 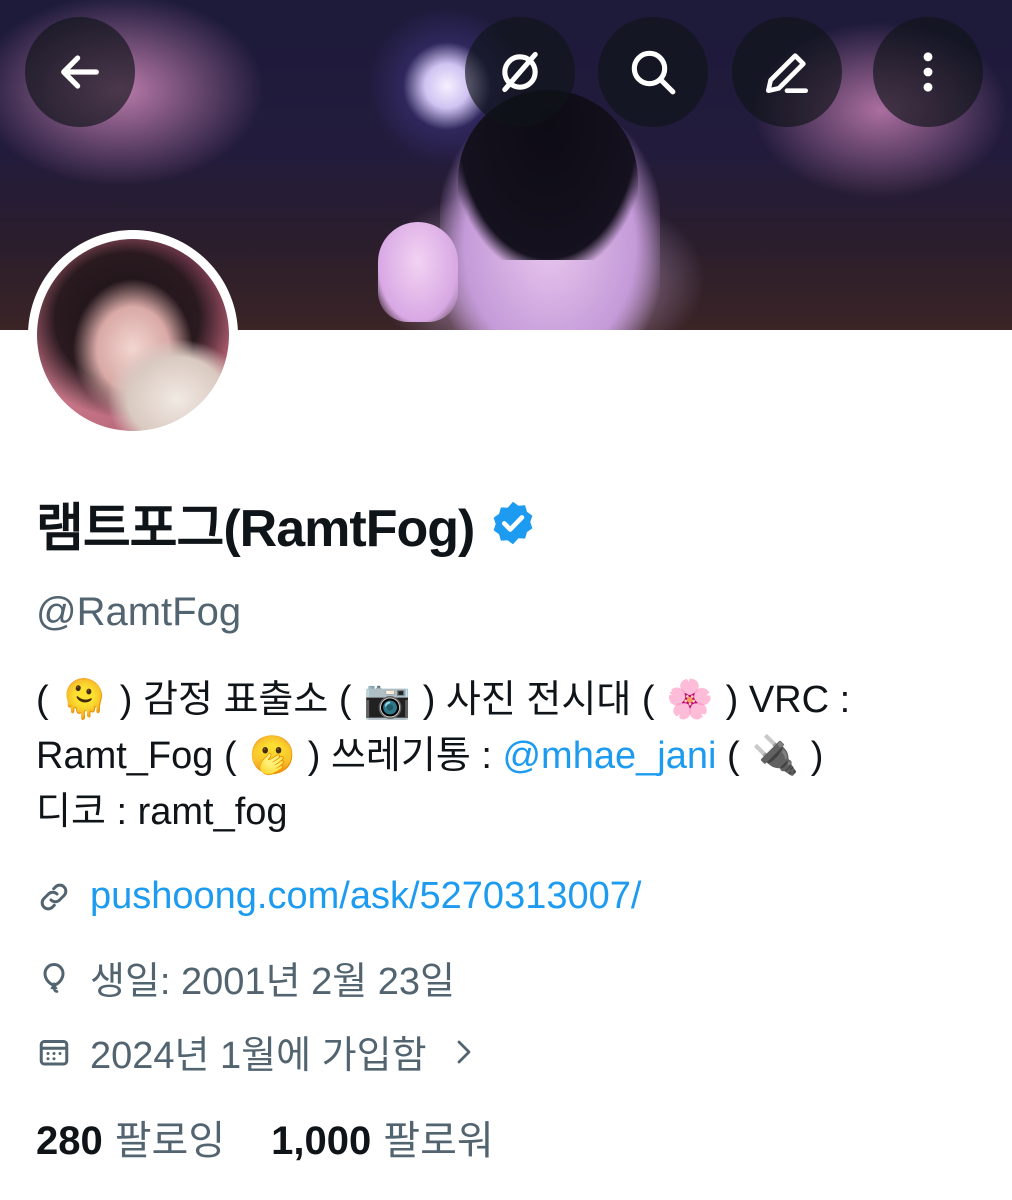 I want to click on melting-face-emoji: 🫠, so click(x=84, y=700).